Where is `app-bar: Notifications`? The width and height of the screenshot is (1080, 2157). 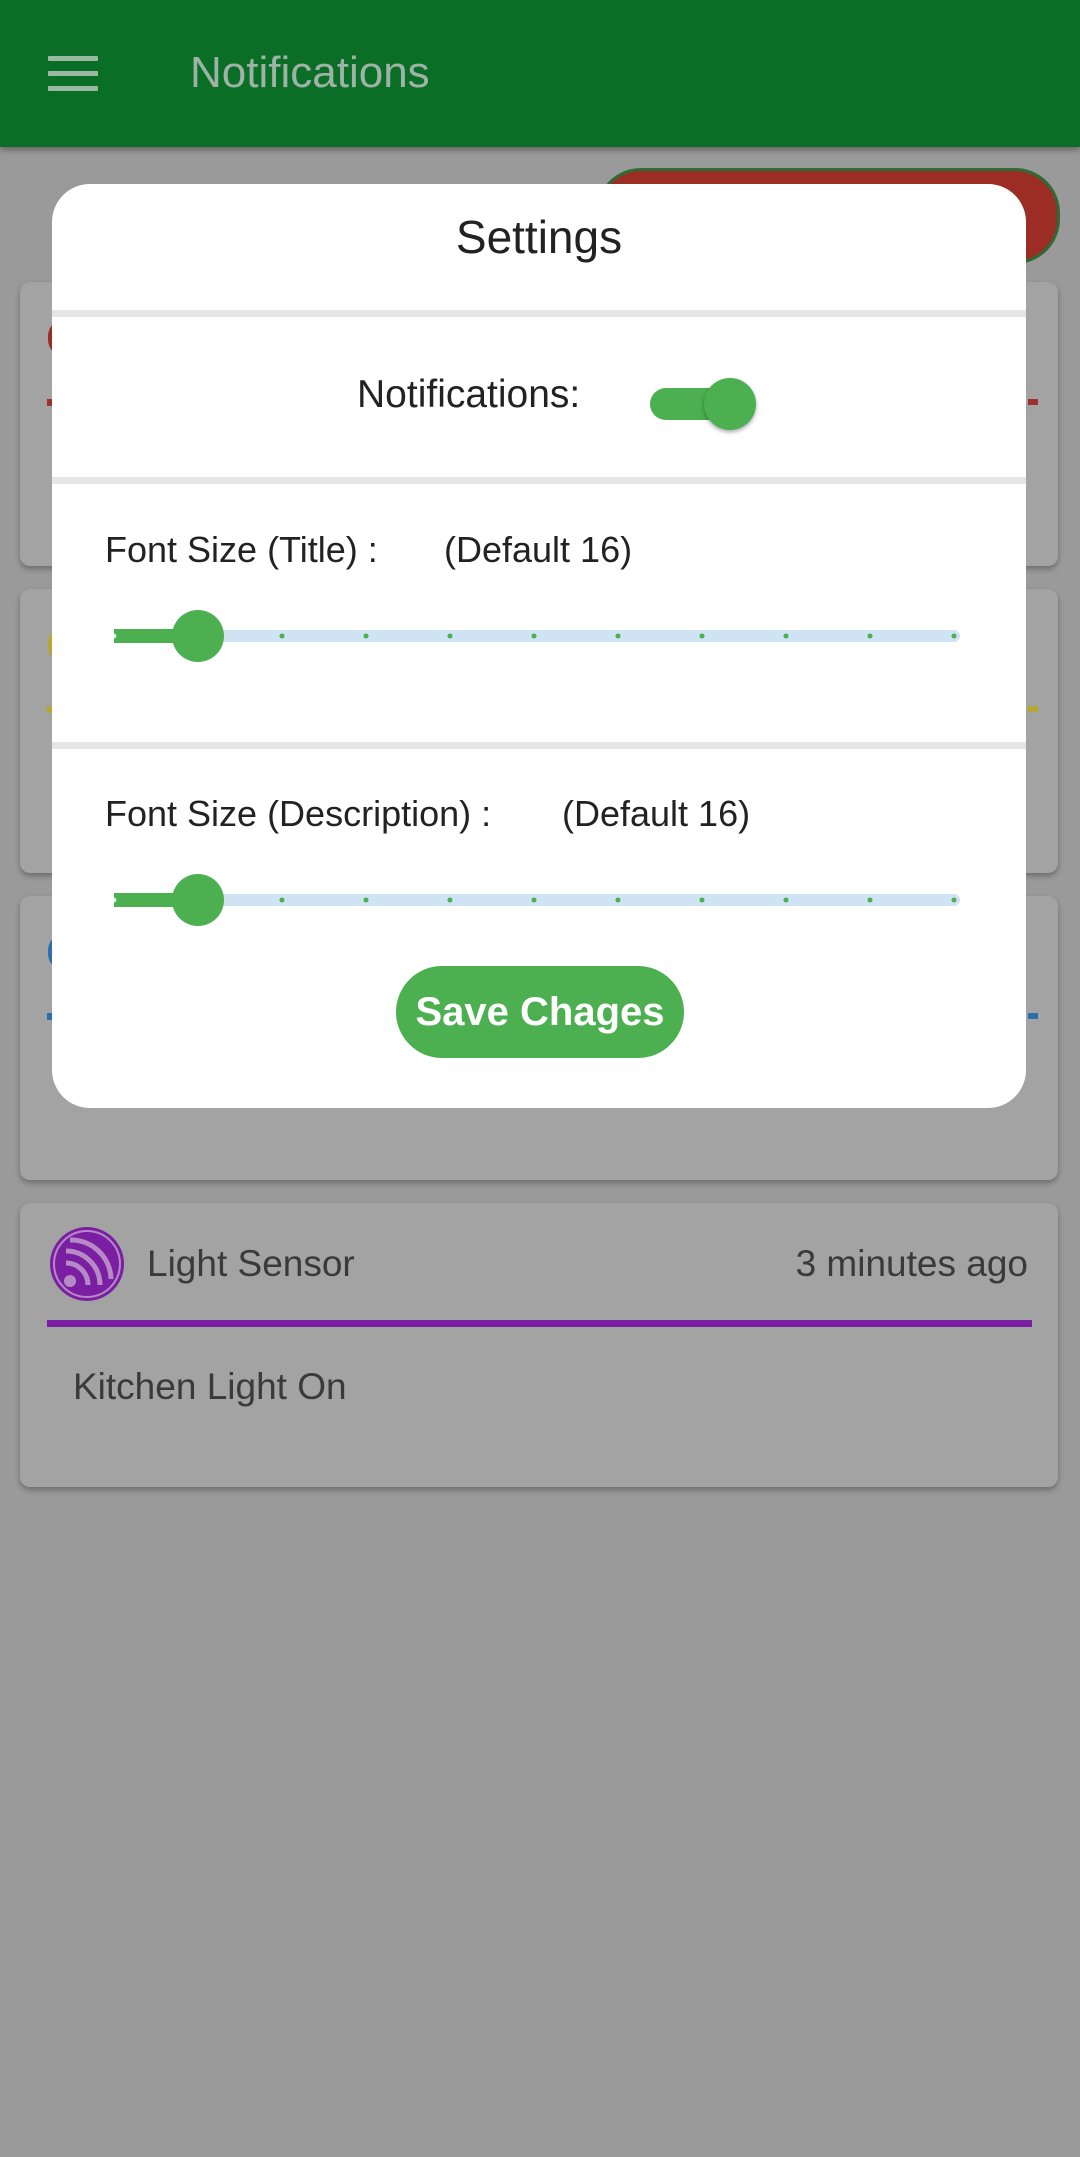
app-bar: Notifications is located at coordinates (540, 73).